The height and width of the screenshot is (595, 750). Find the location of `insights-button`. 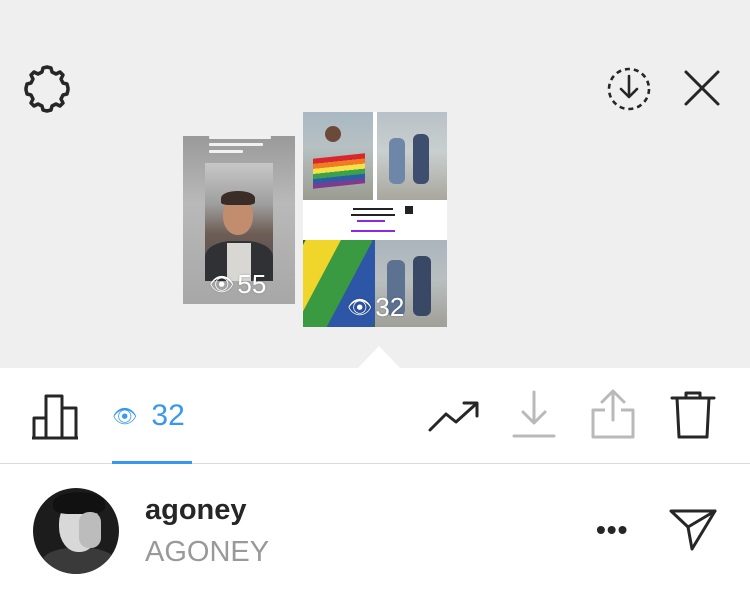

insights-button is located at coordinates (56, 416).